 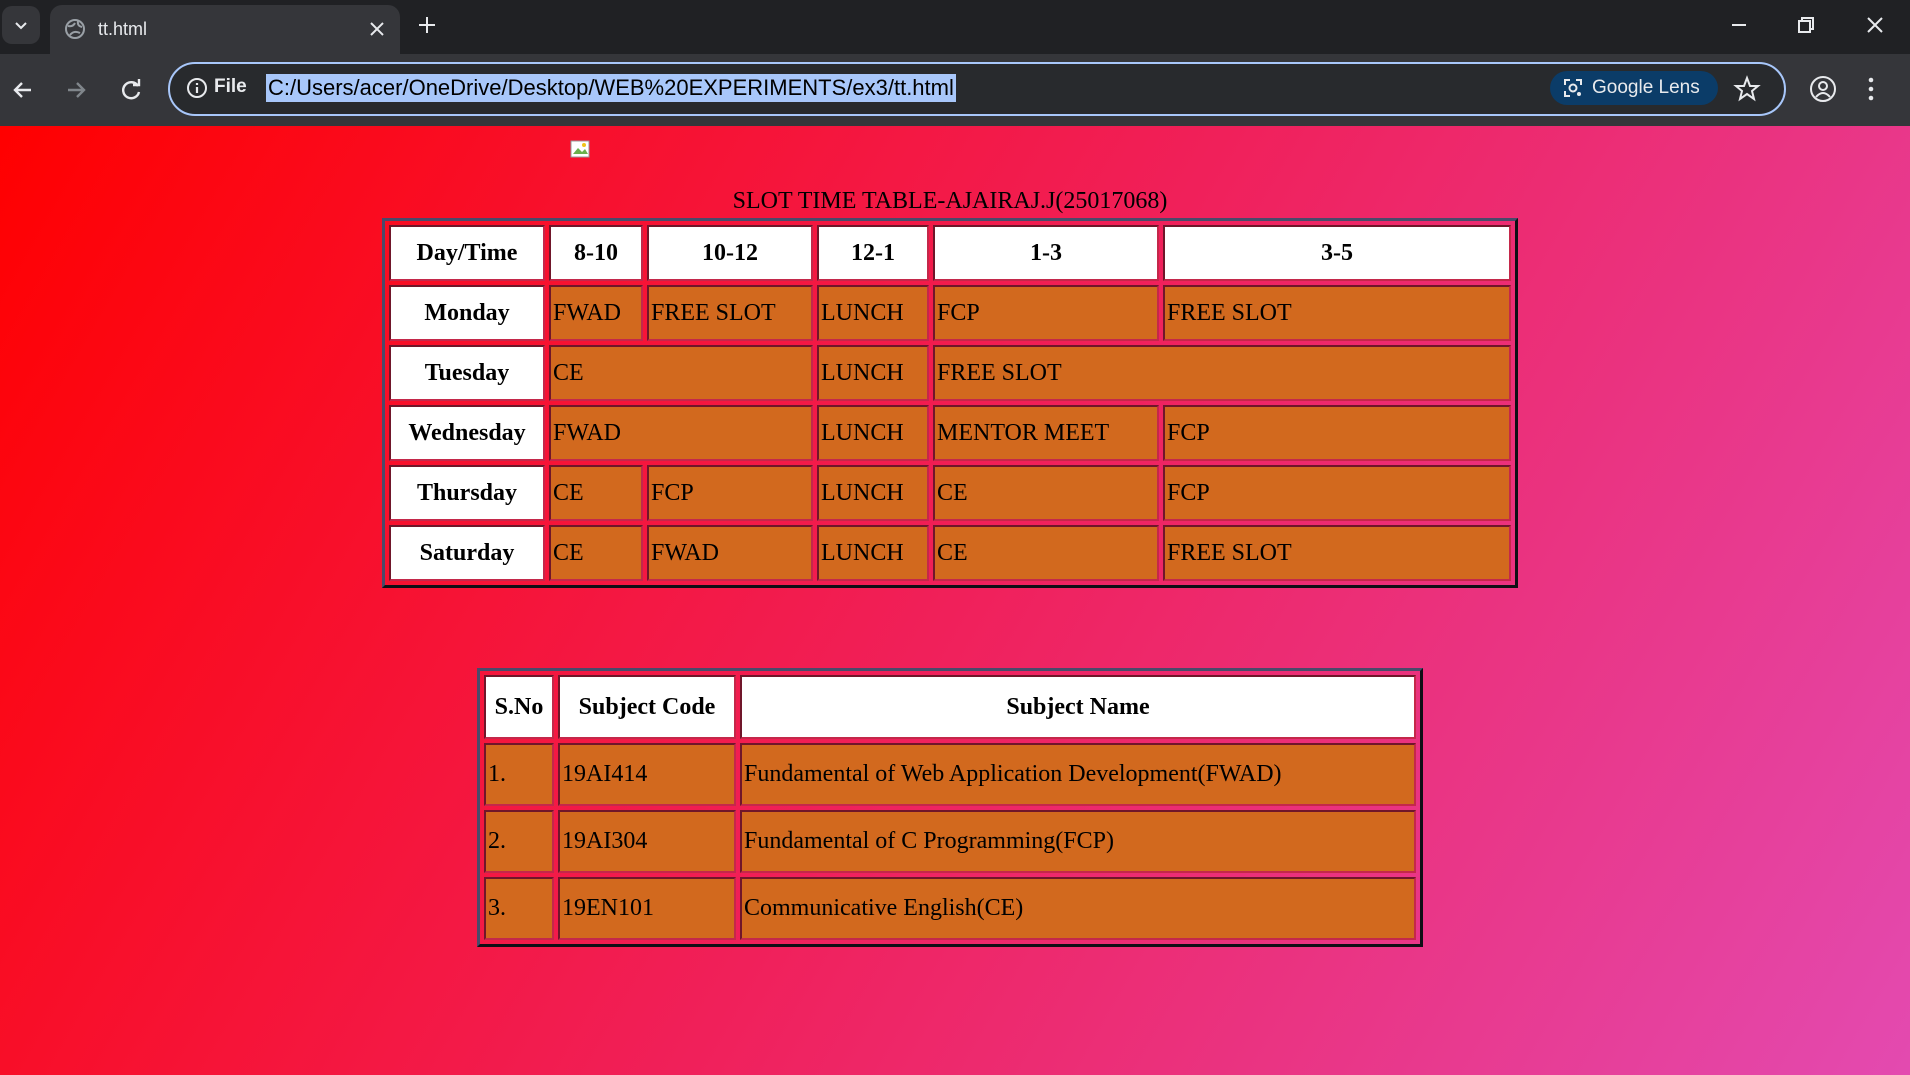 I want to click on url-scheme-label: File, so click(x=230, y=86).